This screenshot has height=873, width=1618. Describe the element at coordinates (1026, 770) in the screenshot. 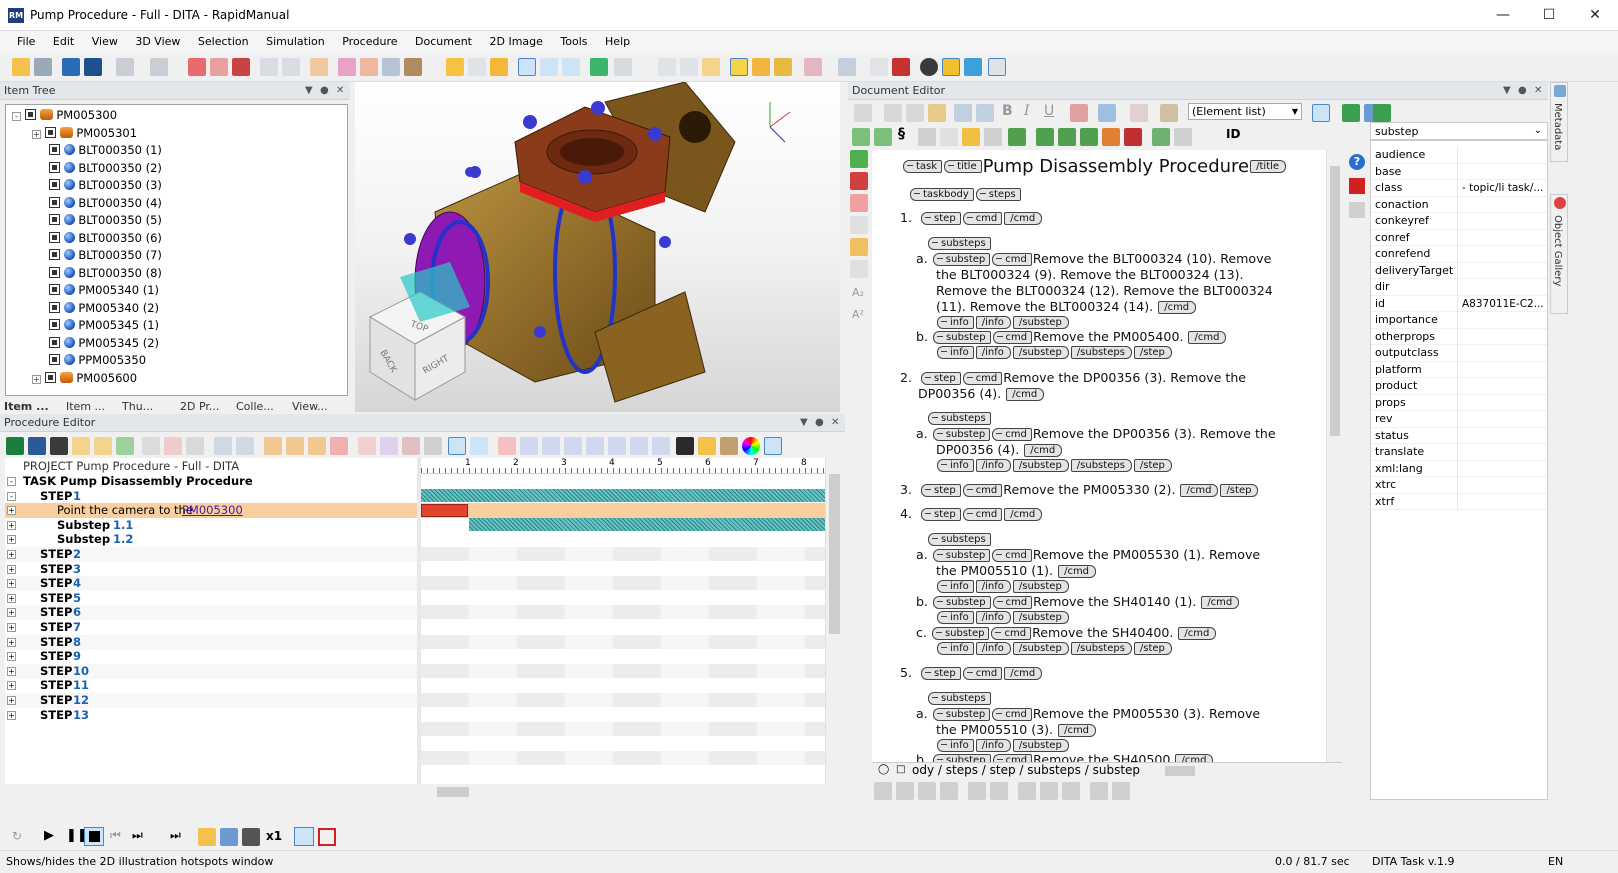

I see `element-breadcrumb: ody / steps / step / substeps / substep` at that location.